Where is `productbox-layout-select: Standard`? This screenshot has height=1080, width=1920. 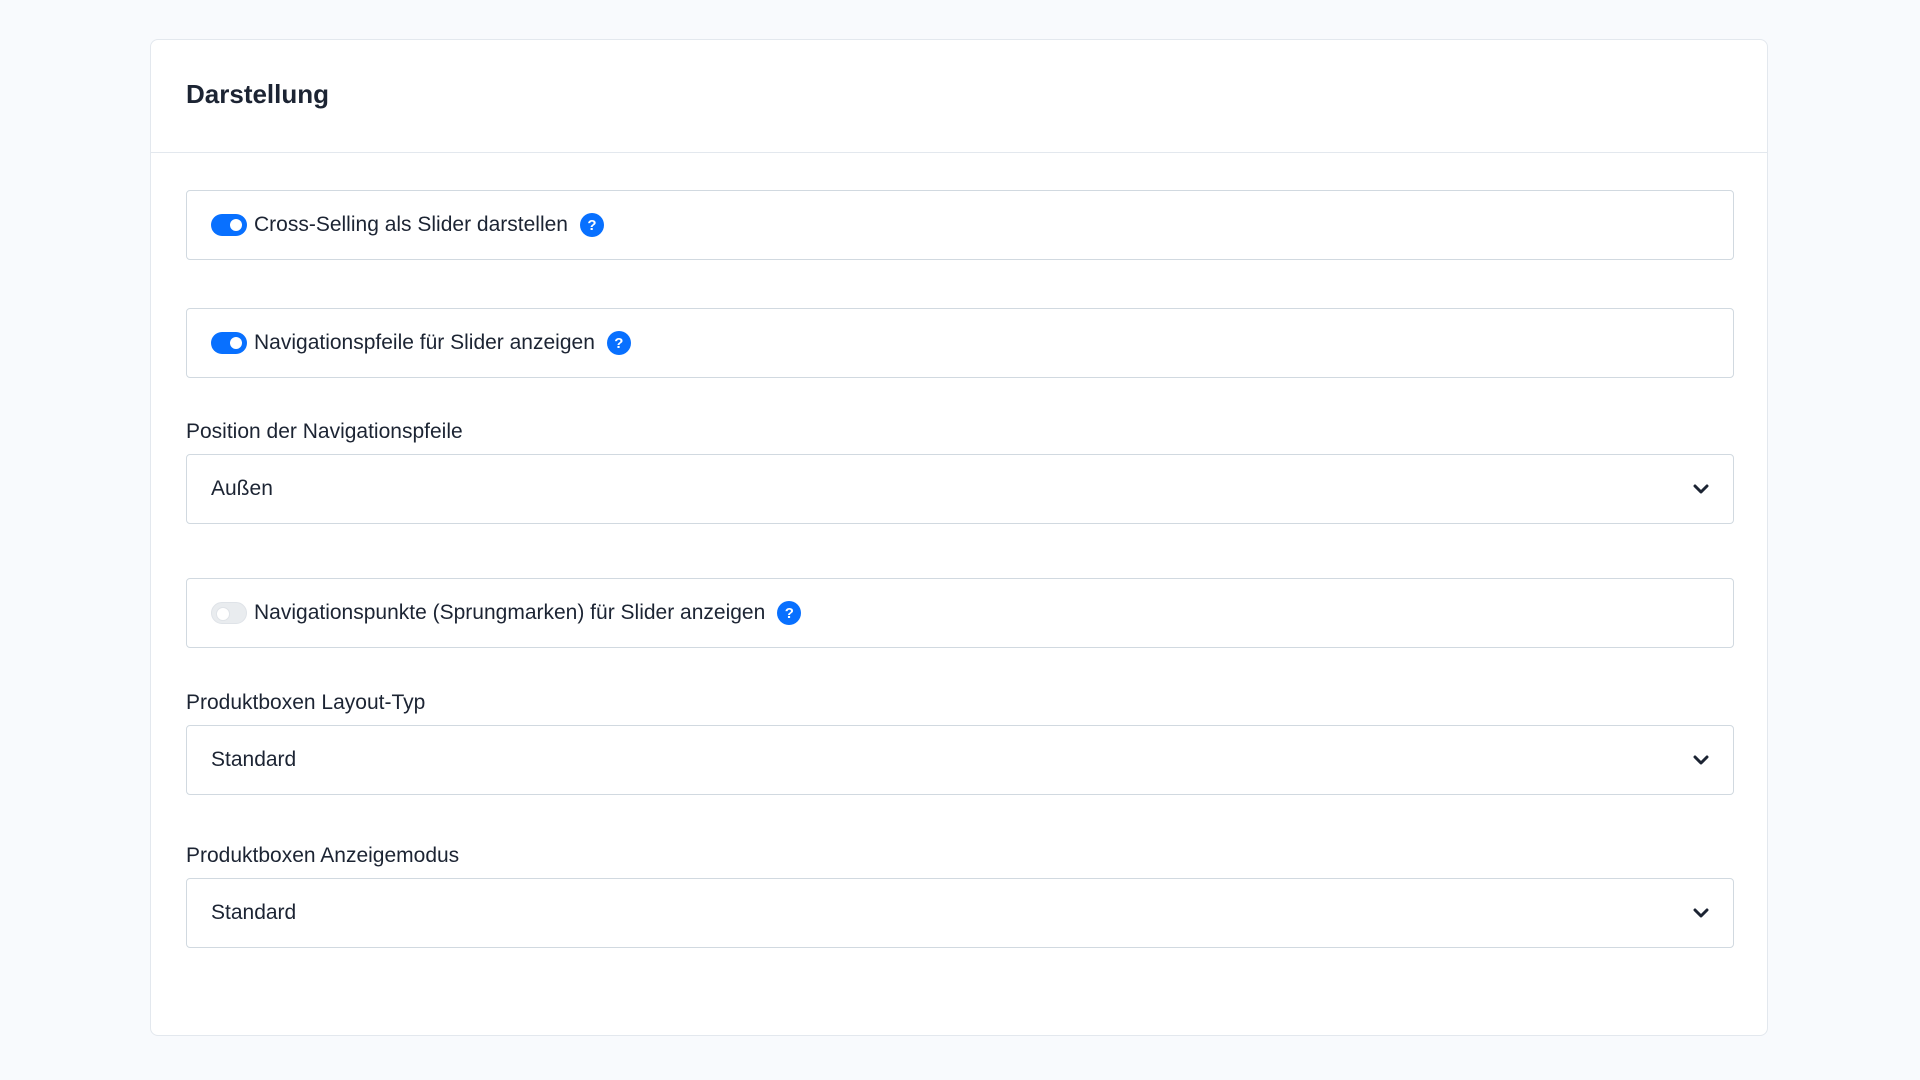
productbox-layout-select: Standard is located at coordinates (960, 760).